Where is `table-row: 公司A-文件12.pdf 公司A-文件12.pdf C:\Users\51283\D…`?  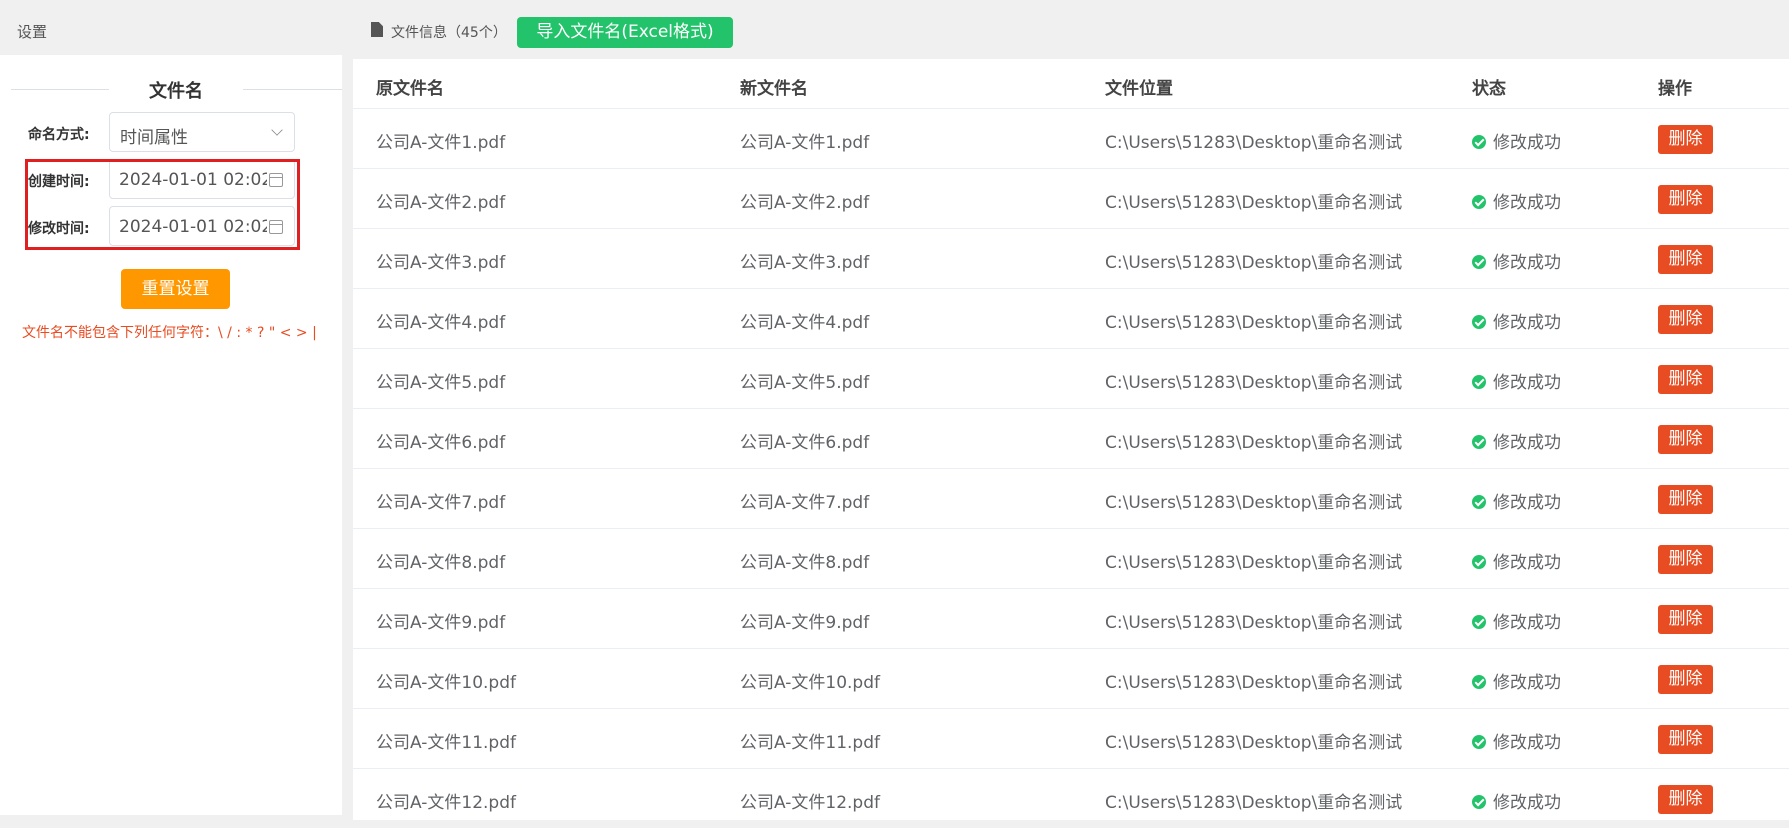 table-row: 公司A-文件12.pdf 公司A-文件12.pdf C:\Users\51283\D… is located at coordinates (1071, 794).